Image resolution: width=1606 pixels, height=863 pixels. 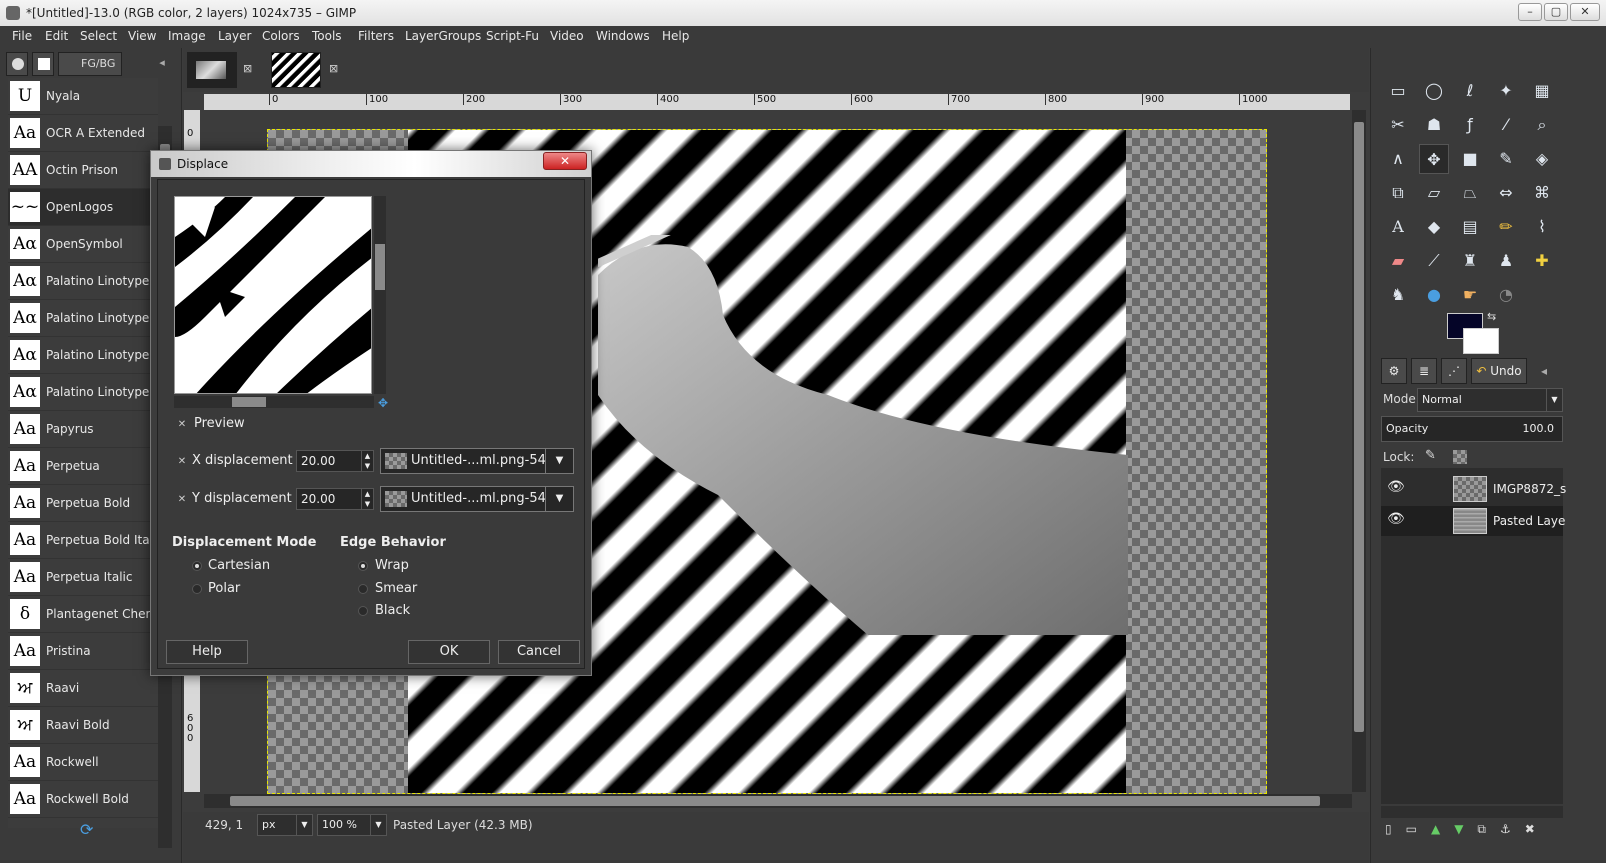 What do you see at coordinates (1359, 451) in the screenshot?
I see `canvas-vertical-scrollbar` at bounding box center [1359, 451].